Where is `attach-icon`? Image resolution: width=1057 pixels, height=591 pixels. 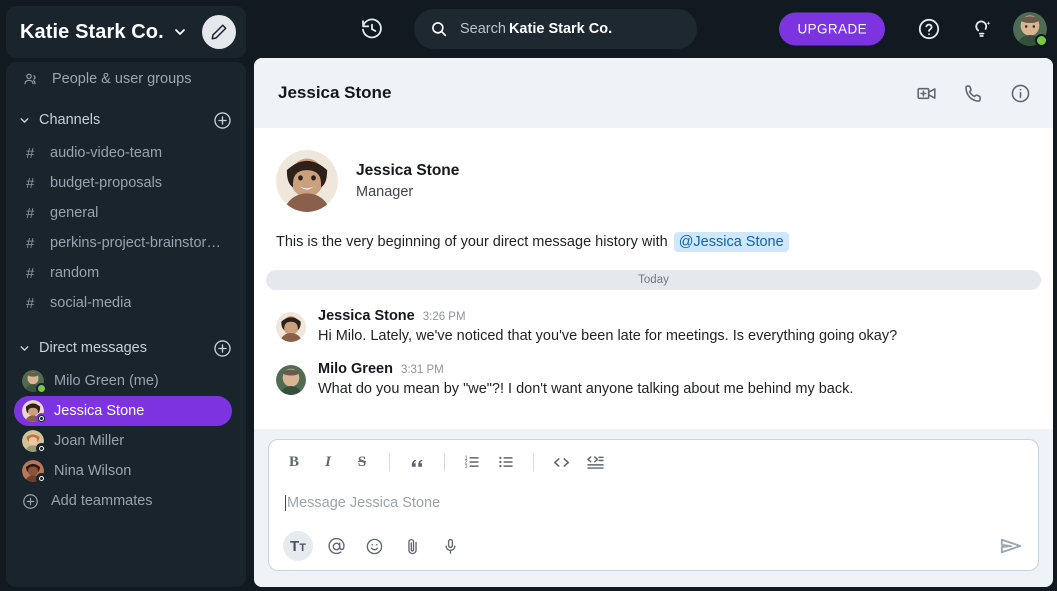
attach-icon is located at coordinates (412, 546).